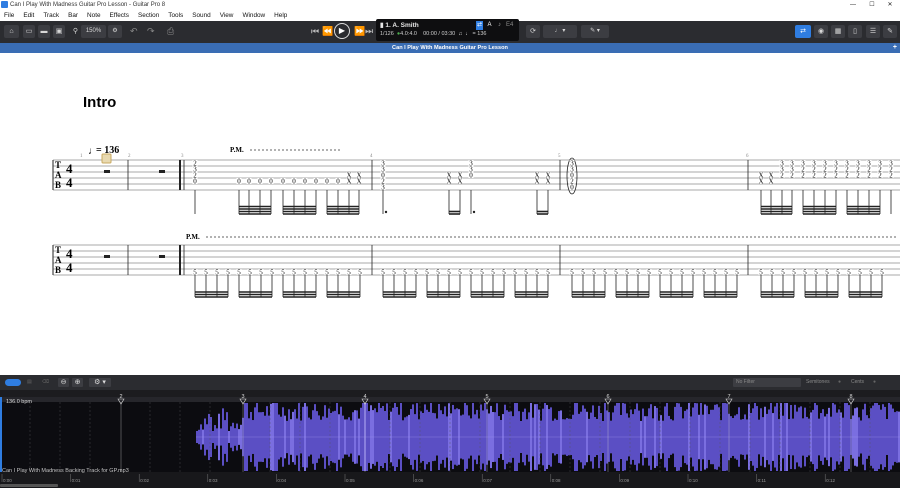 The image size is (900, 488). Describe the element at coordinates (175, 15) in the screenshot. I see `menu-tools: Tools` at that location.